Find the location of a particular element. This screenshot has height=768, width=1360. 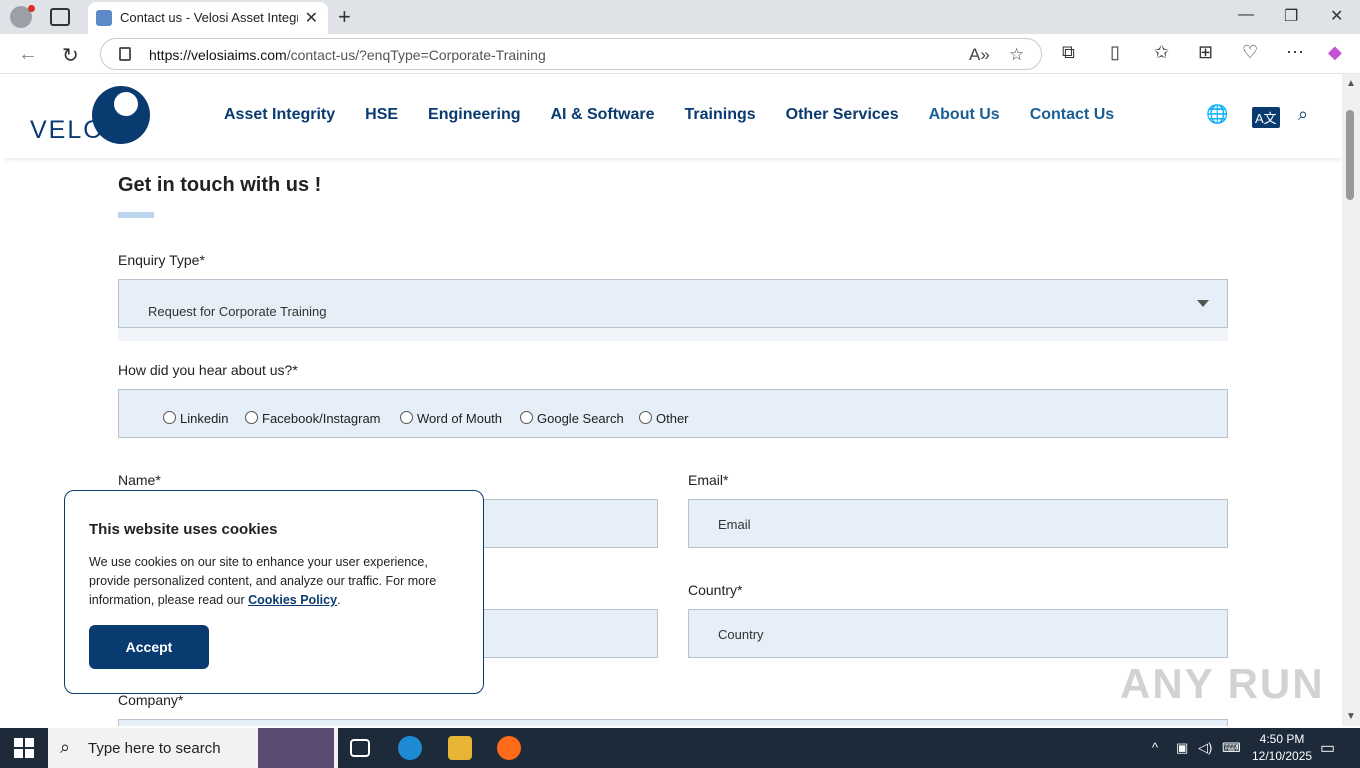

scroll-up-icon: ▲ is located at coordinates (1351, 83).